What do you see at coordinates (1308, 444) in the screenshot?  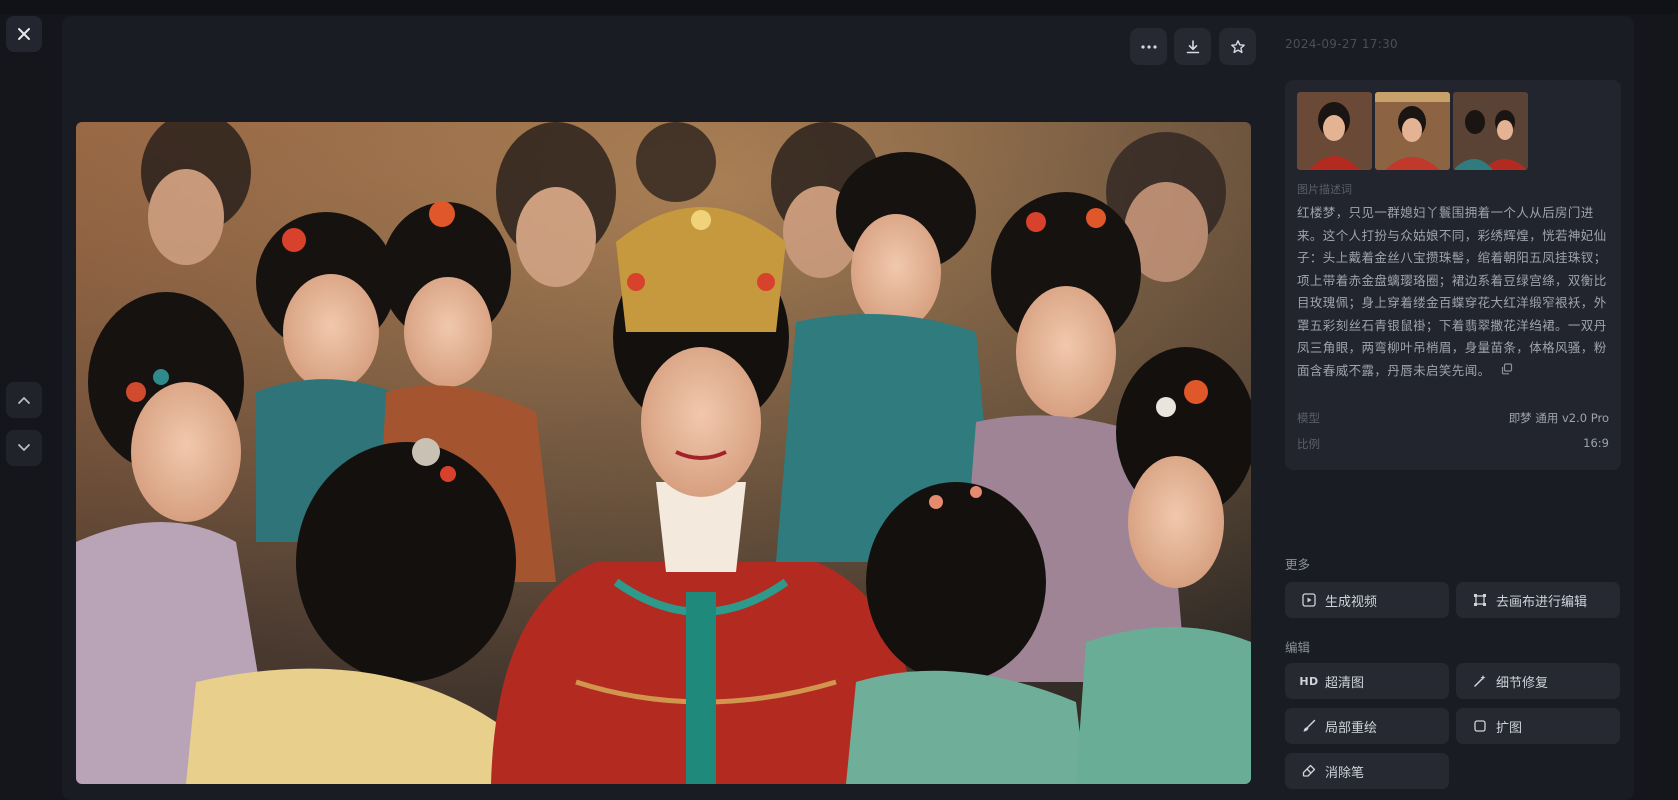 I see `ratio-label: 比例` at bounding box center [1308, 444].